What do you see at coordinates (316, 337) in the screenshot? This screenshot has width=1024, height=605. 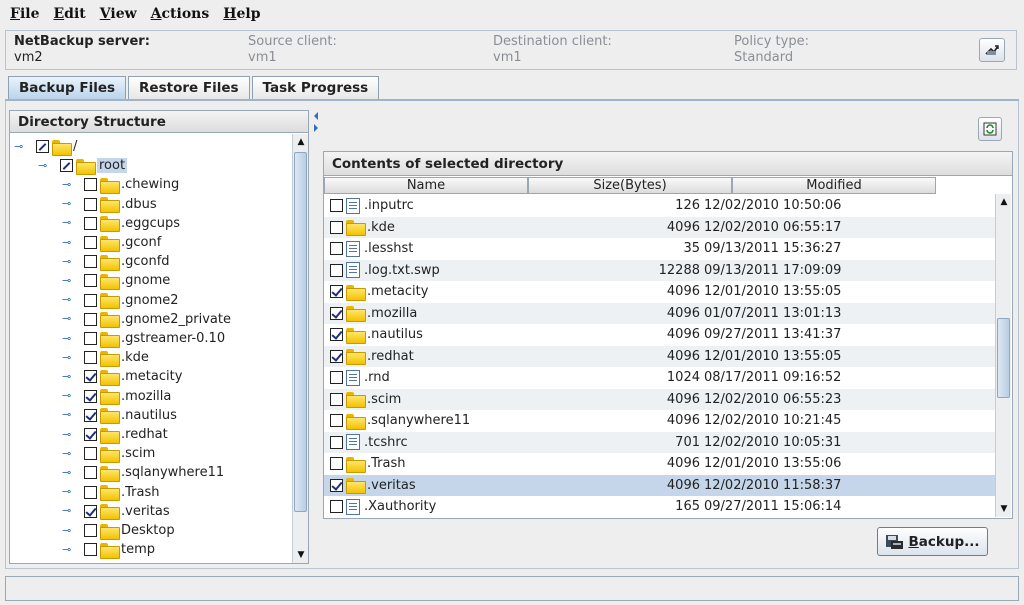 I see `panel-splitter` at bounding box center [316, 337].